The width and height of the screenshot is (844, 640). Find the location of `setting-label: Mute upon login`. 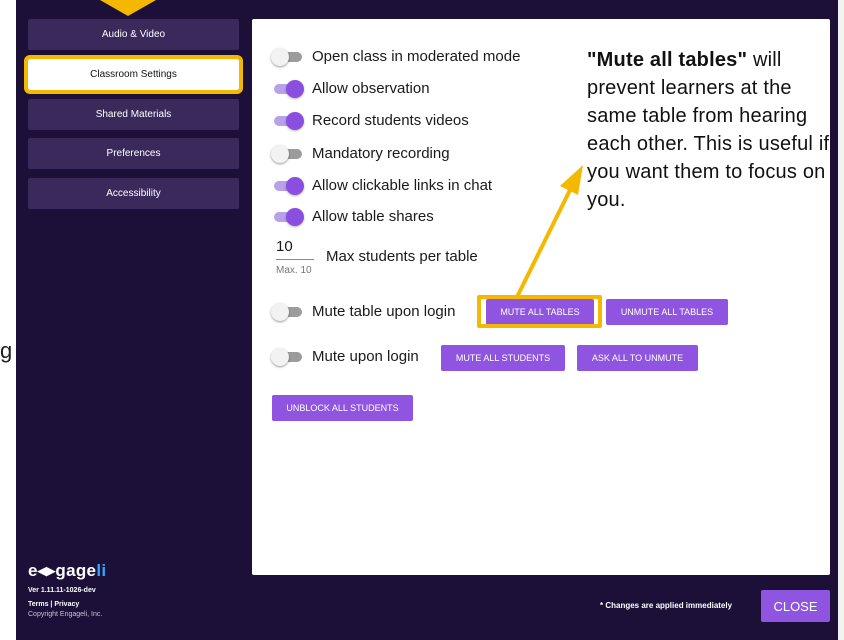

setting-label: Mute upon login is located at coordinates (365, 356).